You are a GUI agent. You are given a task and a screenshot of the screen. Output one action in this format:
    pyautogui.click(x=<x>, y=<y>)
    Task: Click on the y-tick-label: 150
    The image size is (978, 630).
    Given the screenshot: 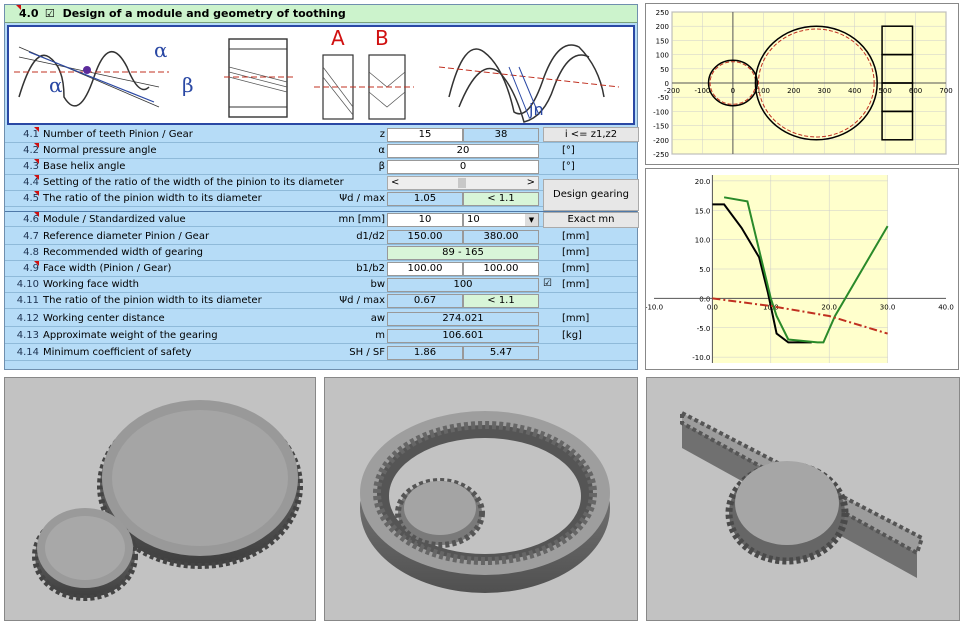 What is the action you would take?
    pyautogui.click(x=662, y=41)
    